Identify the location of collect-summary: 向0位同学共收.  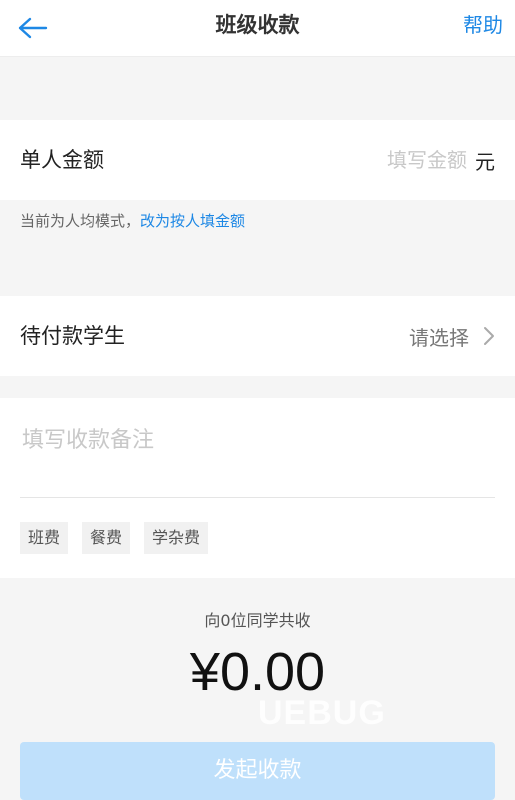
(257, 620).